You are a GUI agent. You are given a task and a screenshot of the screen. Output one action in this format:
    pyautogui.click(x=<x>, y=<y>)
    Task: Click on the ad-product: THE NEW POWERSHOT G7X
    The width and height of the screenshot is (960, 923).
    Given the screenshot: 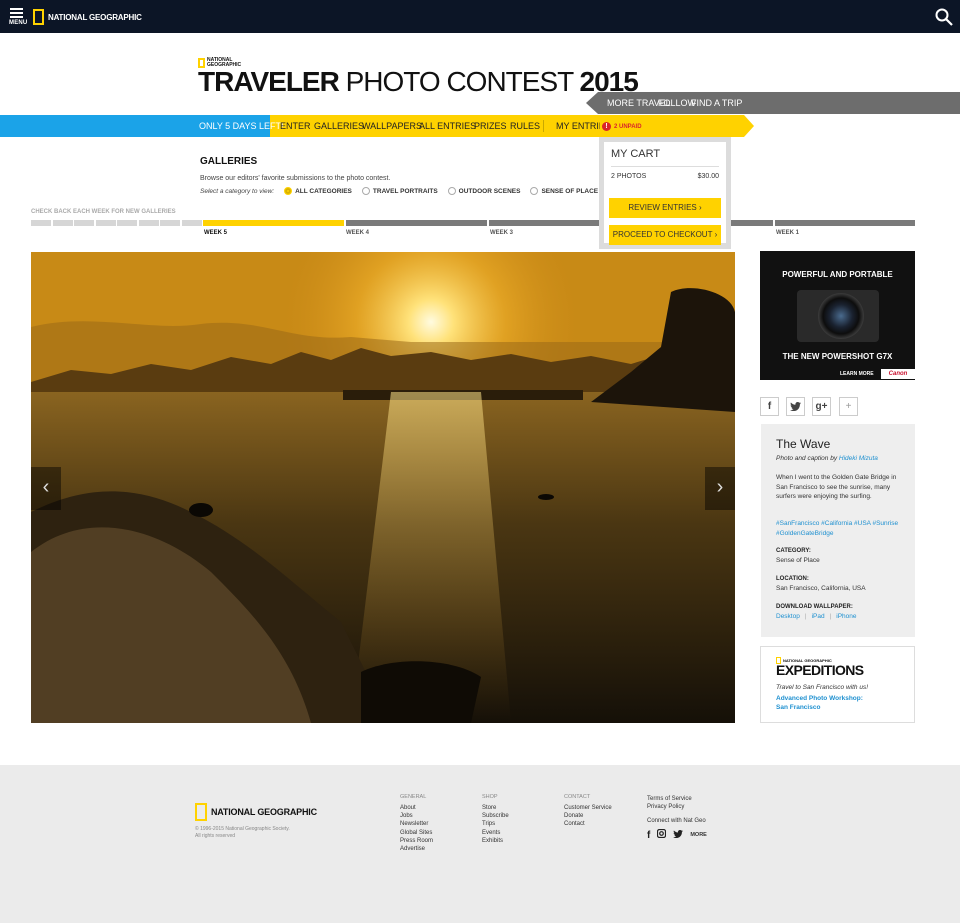 What is the action you would take?
    pyautogui.click(x=837, y=356)
    